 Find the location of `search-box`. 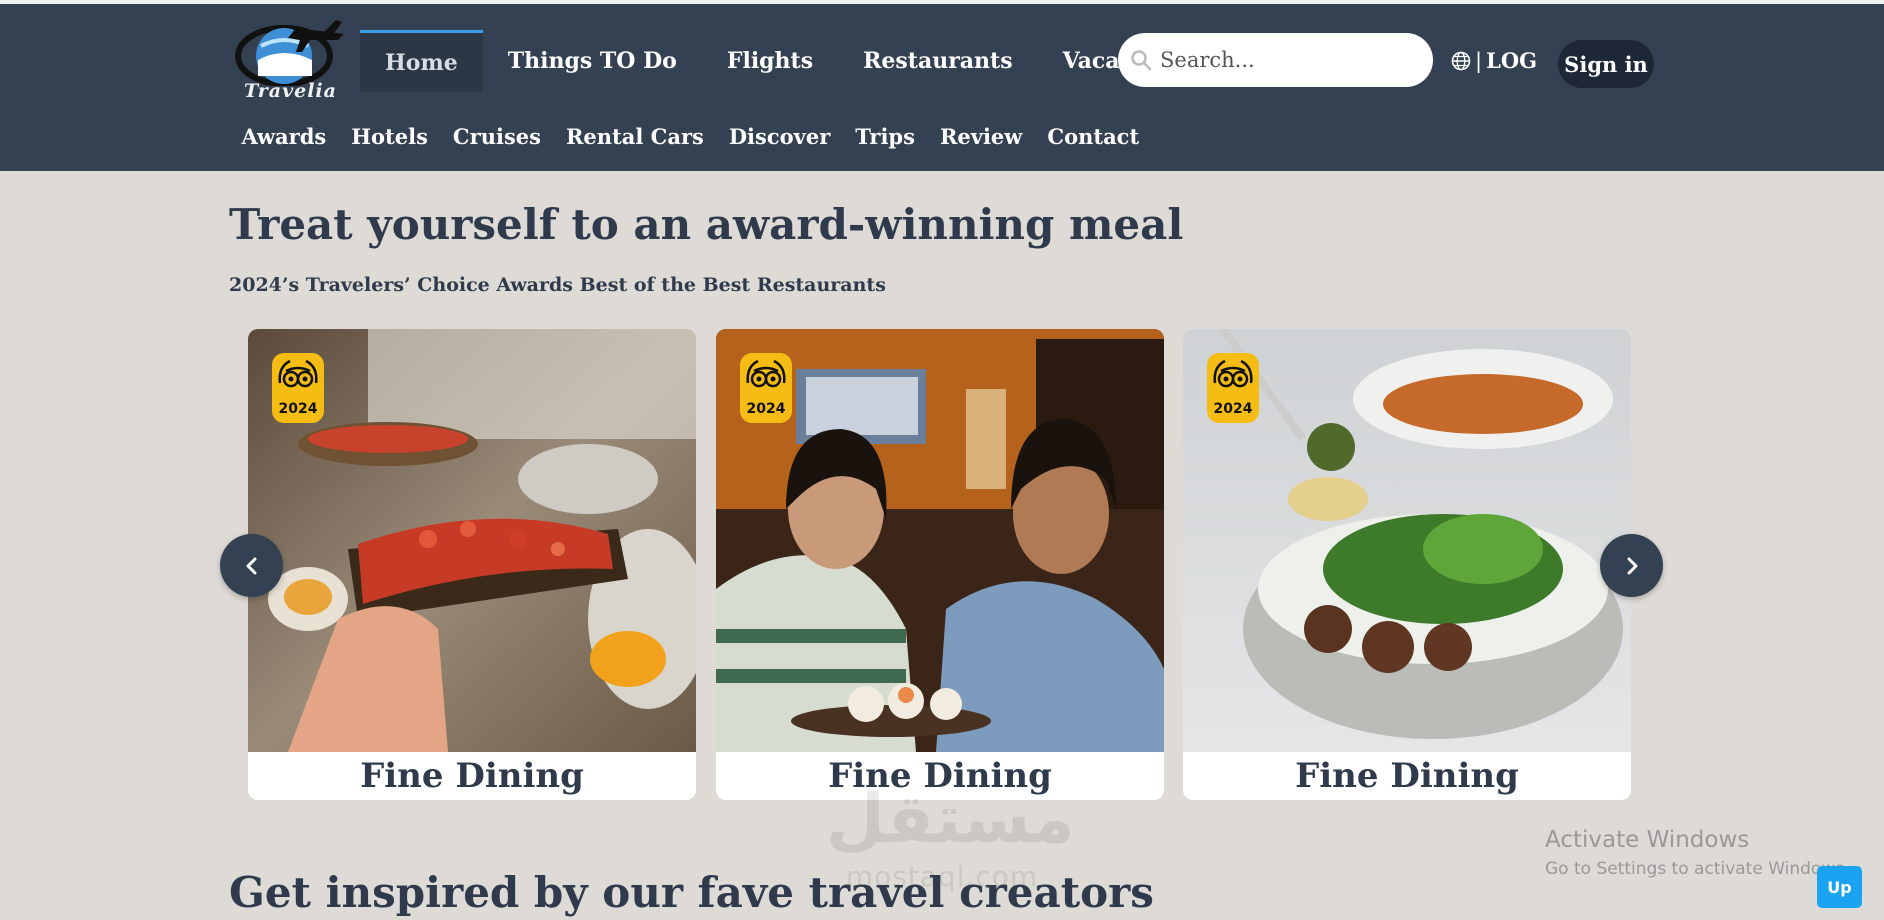

search-box is located at coordinates (1275, 60).